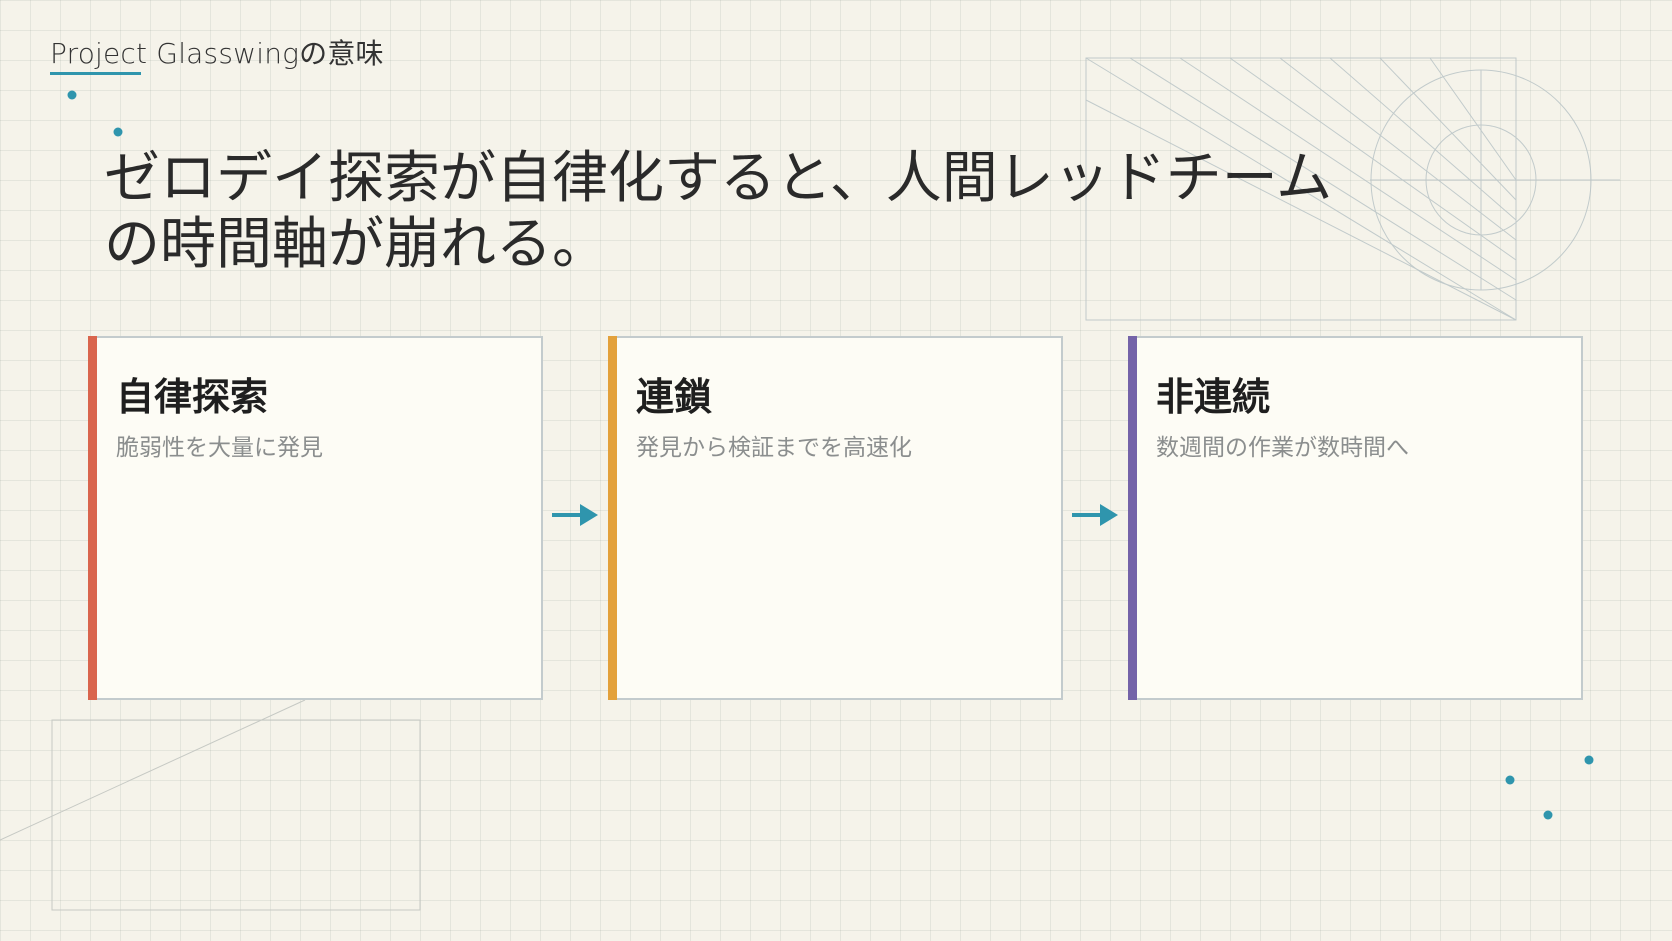 This screenshot has height=941, width=1672. What do you see at coordinates (217, 53) in the screenshot?
I see `section-kicker: Project Glasswingの意味` at bounding box center [217, 53].